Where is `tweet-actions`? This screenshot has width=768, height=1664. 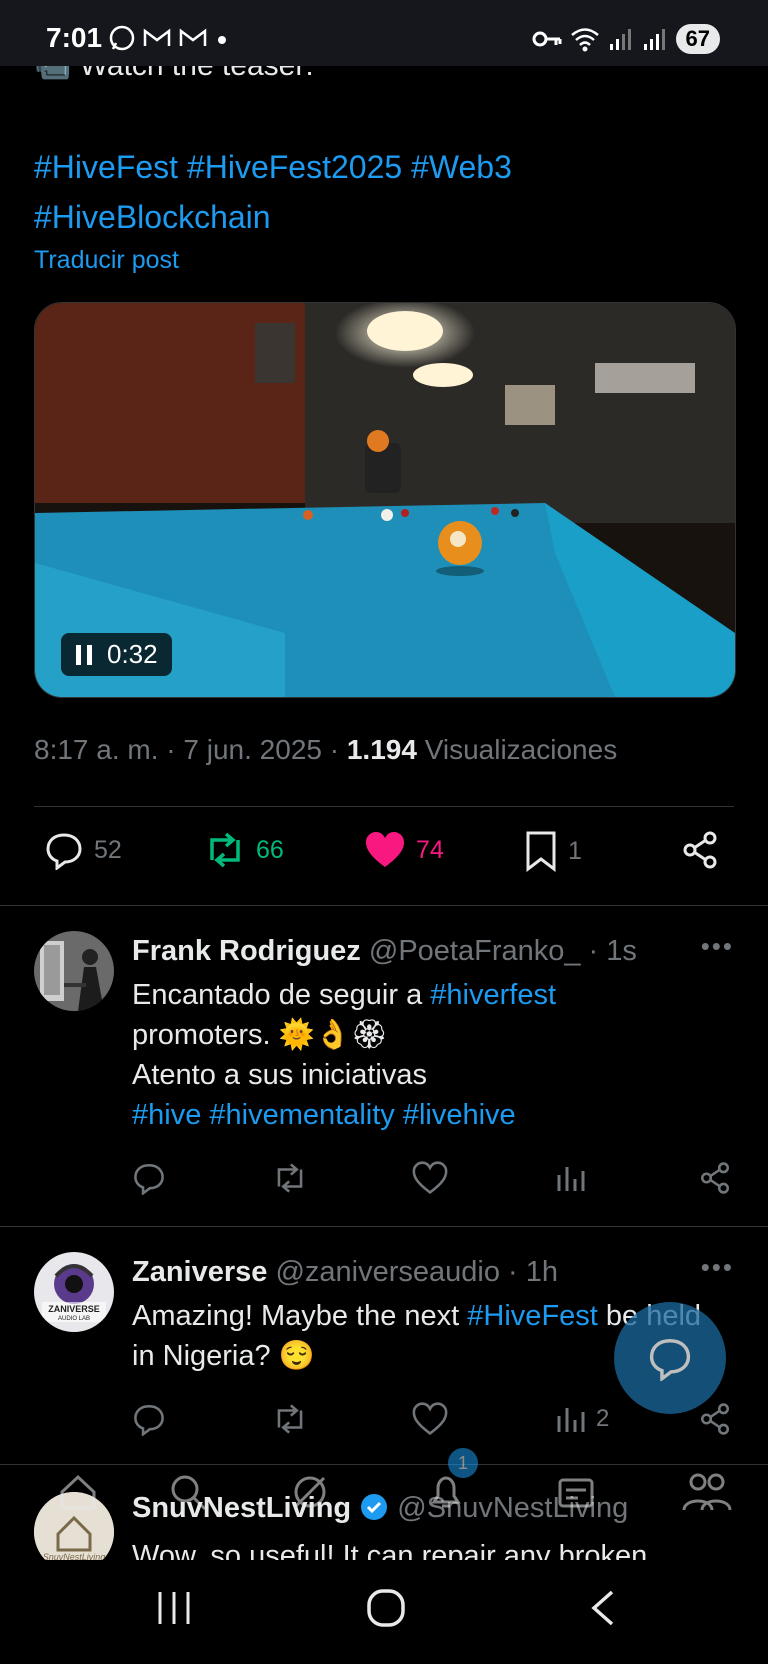 tweet-actions is located at coordinates (432, 1181).